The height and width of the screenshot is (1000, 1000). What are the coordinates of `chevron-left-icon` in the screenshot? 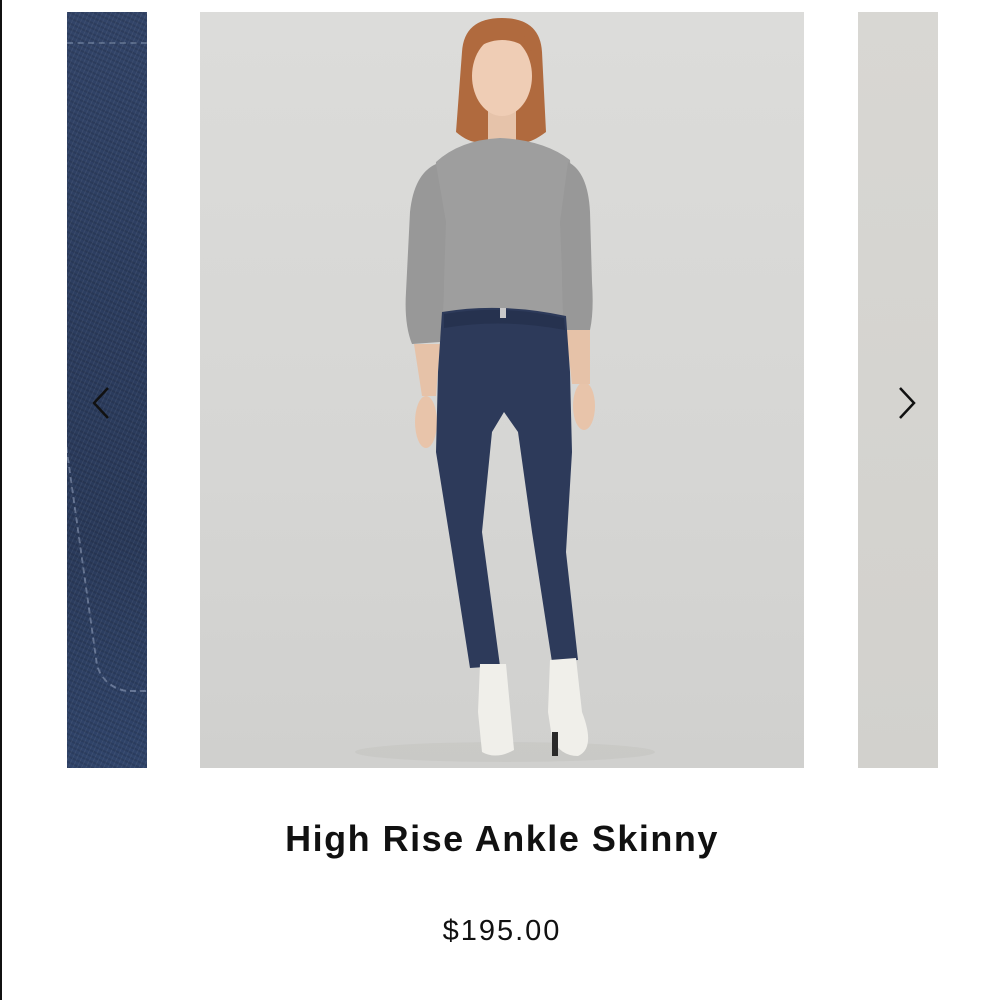 It's located at (100, 403).